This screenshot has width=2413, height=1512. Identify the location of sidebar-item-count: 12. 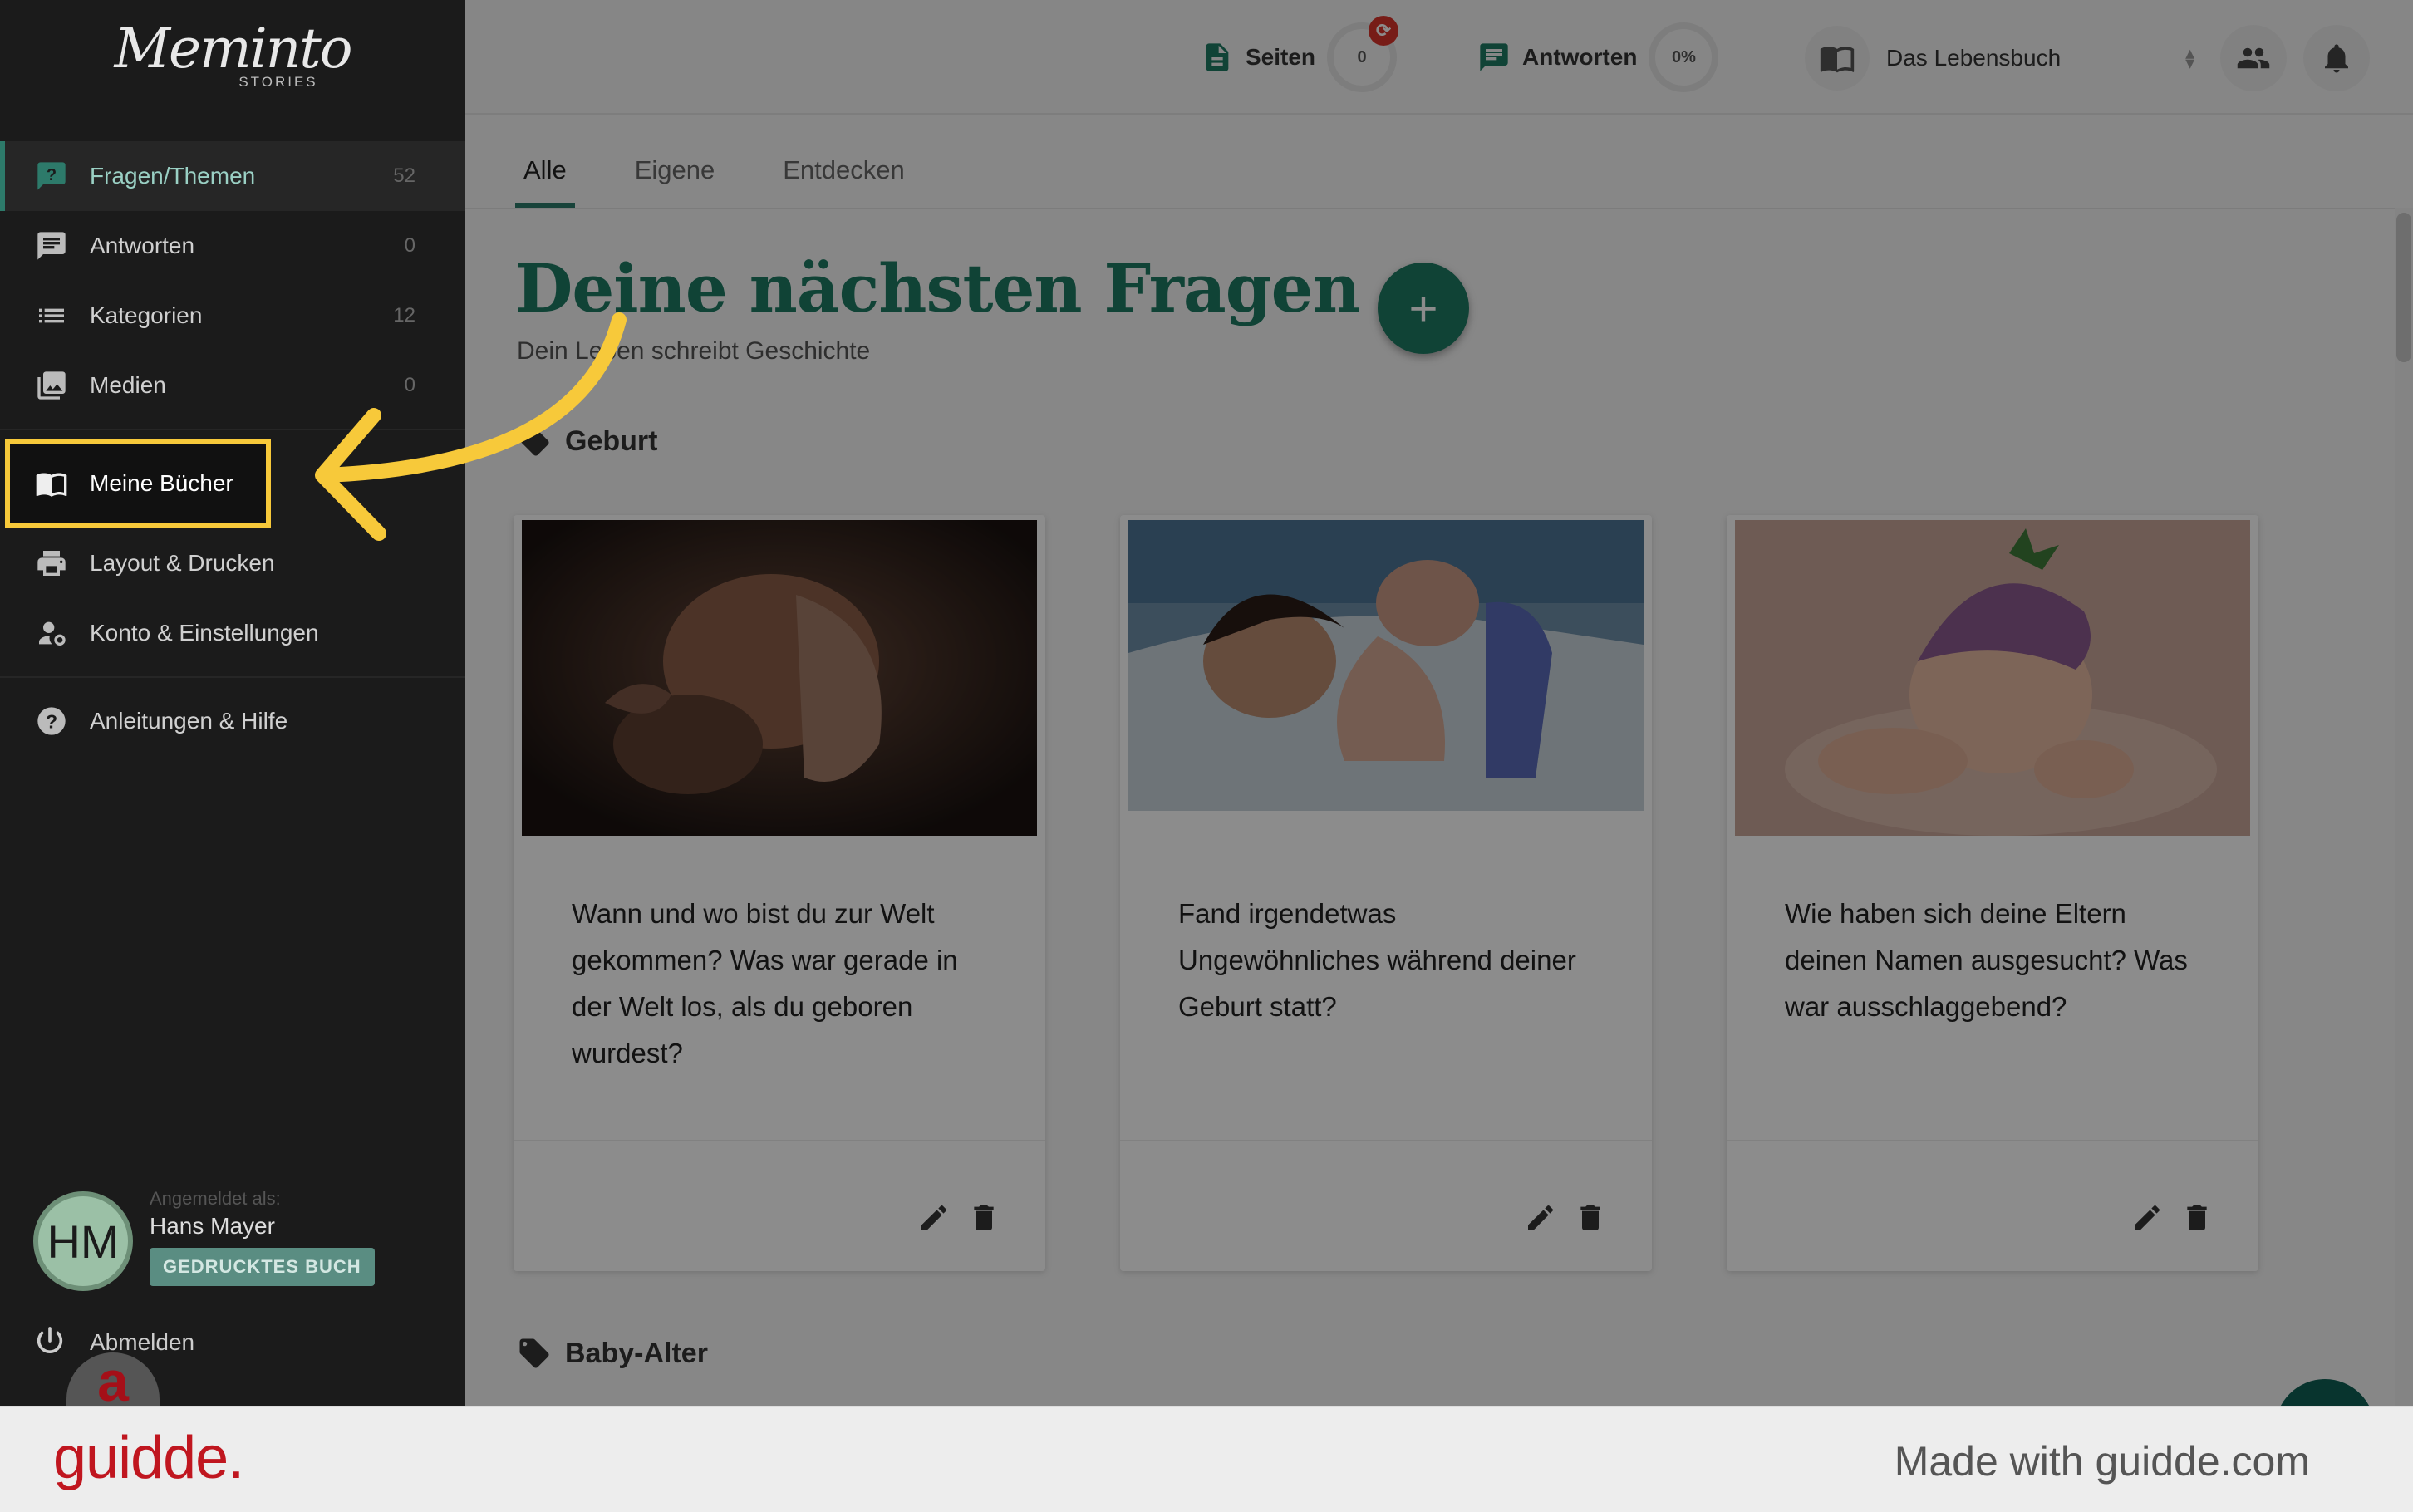
(404, 315).